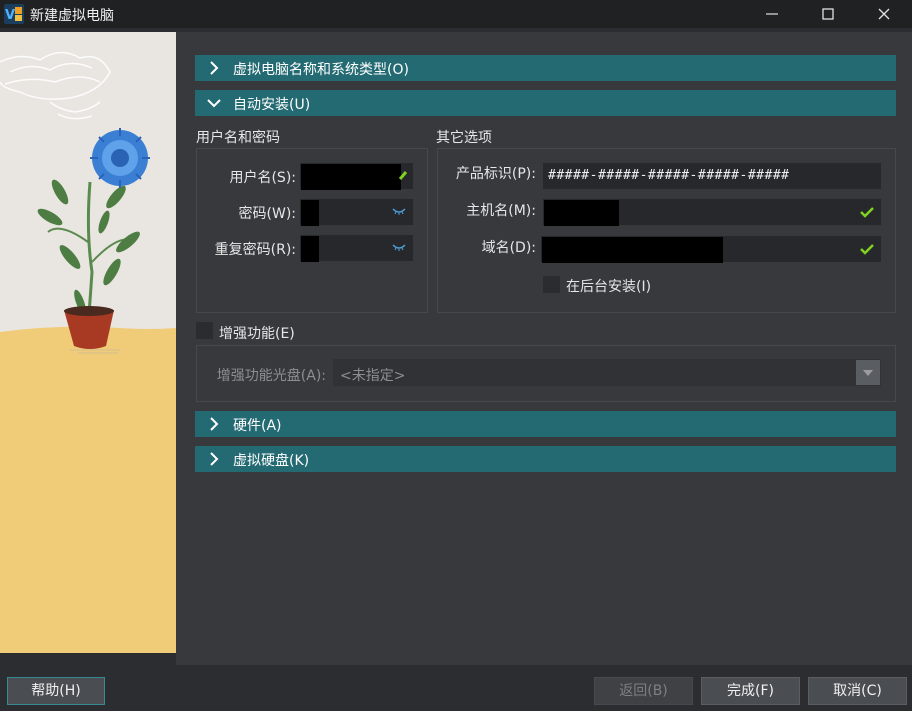  I want to click on guest-additions-iso-value: <未指定>, so click(373, 376).